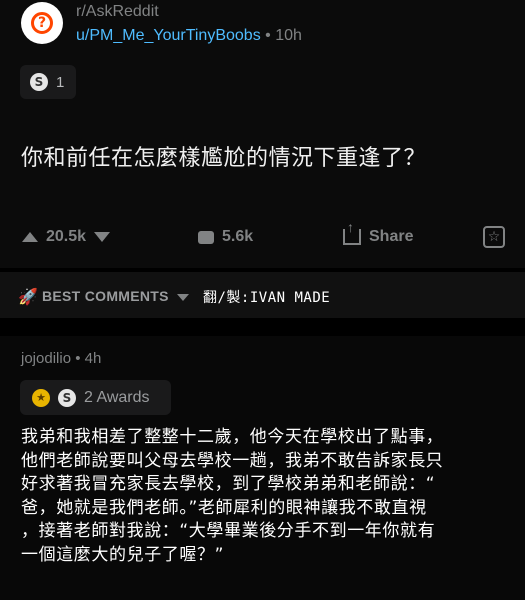  I want to click on post-author: u/PM_Me_YourTinyBoobs, so click(168, 35).